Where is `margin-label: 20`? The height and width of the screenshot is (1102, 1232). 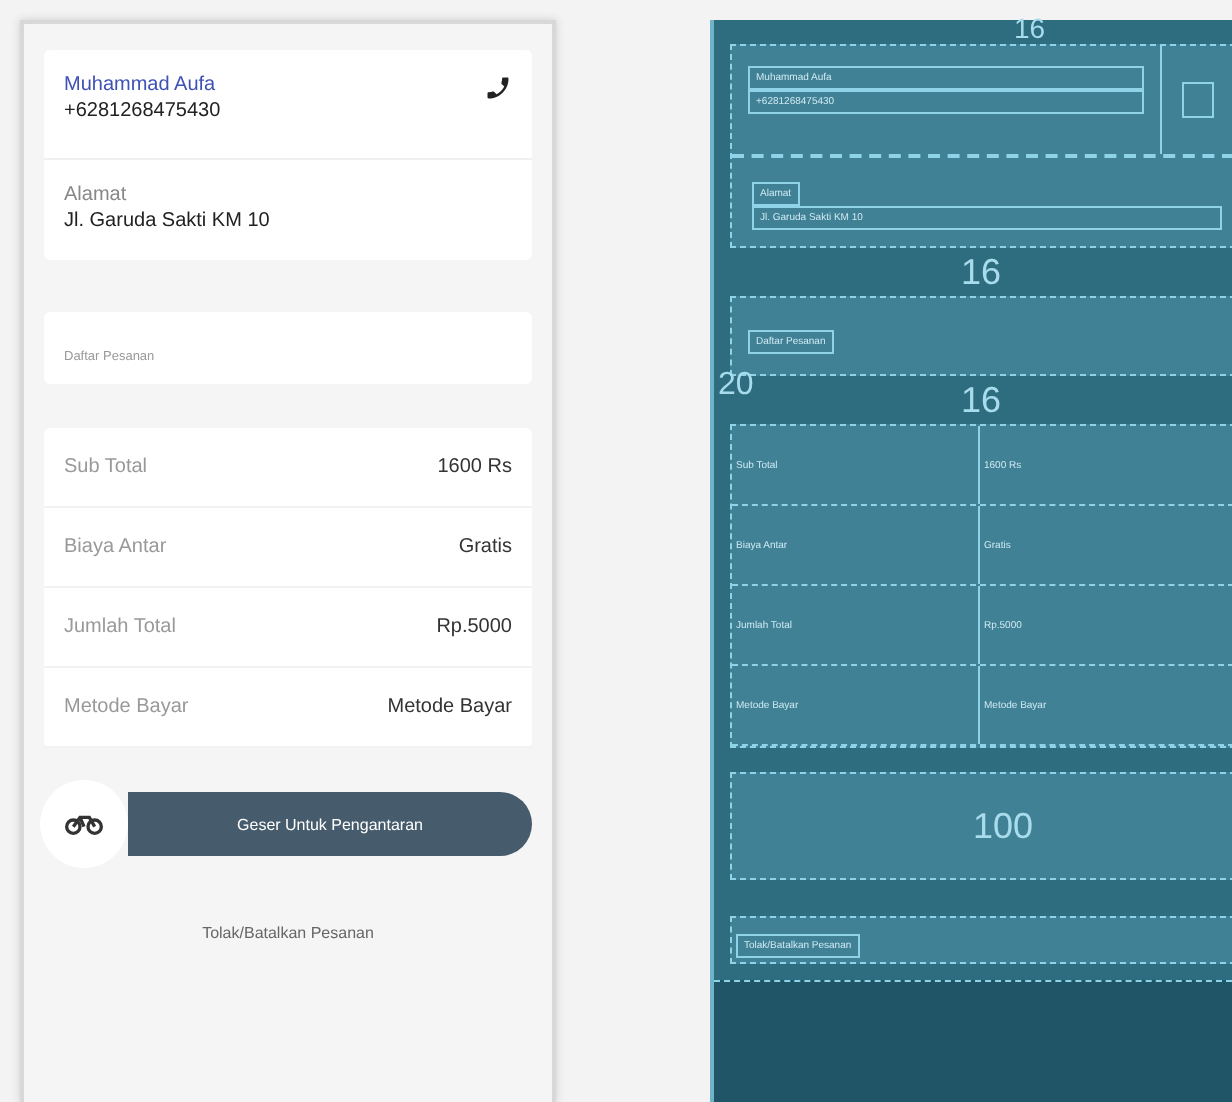 margin-label: 20 is located at coordinates (736, 386).